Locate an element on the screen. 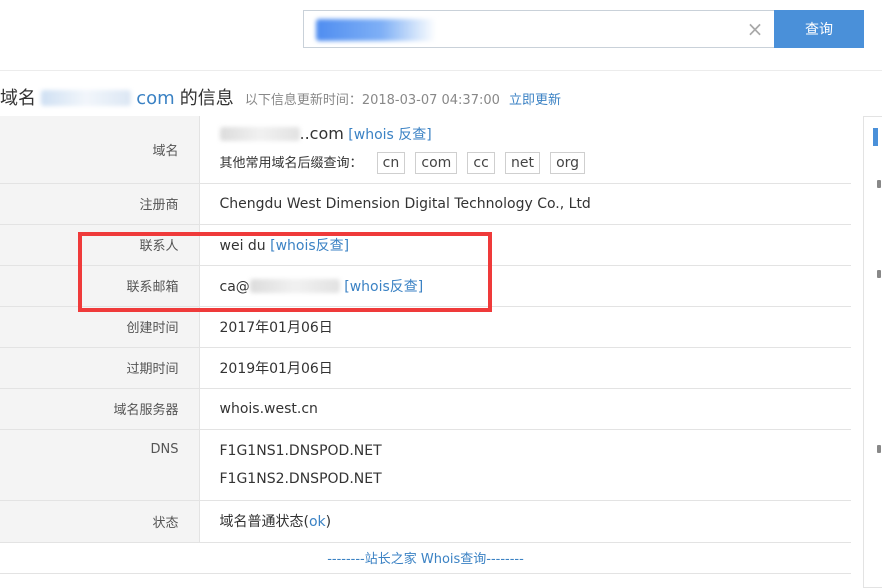 Image resolution: width=882 pixels, height=588 pixels. title-prefix: 域名 is located at coordinates (18, 98).